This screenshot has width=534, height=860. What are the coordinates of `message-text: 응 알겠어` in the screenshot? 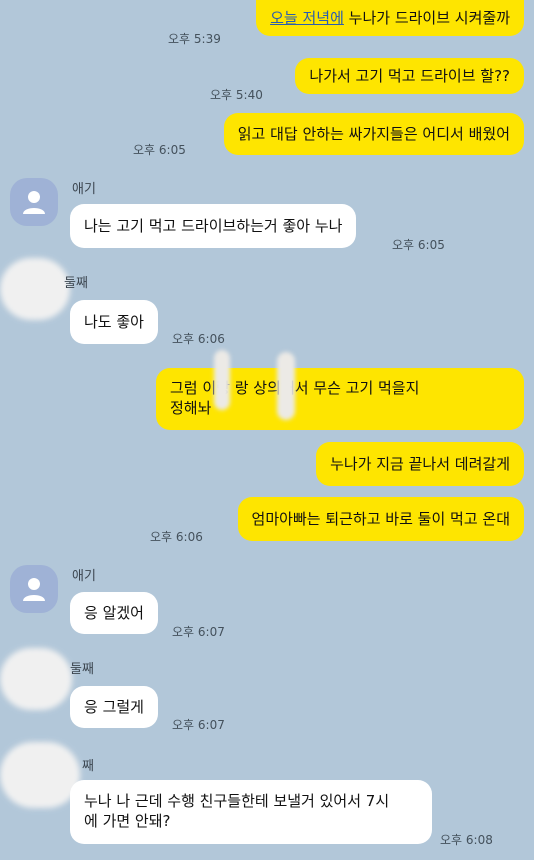 It's located at (114, 613).